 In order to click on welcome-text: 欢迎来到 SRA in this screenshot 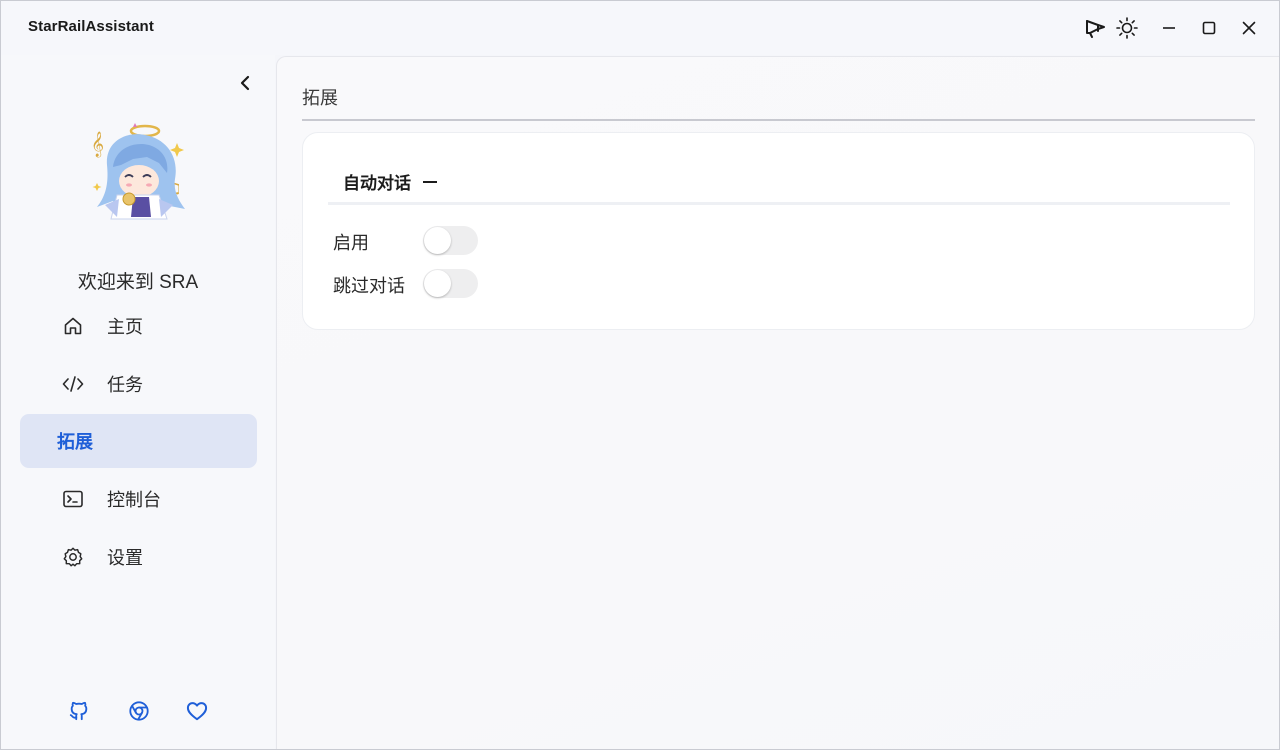, I will do `click(138, 282)`.